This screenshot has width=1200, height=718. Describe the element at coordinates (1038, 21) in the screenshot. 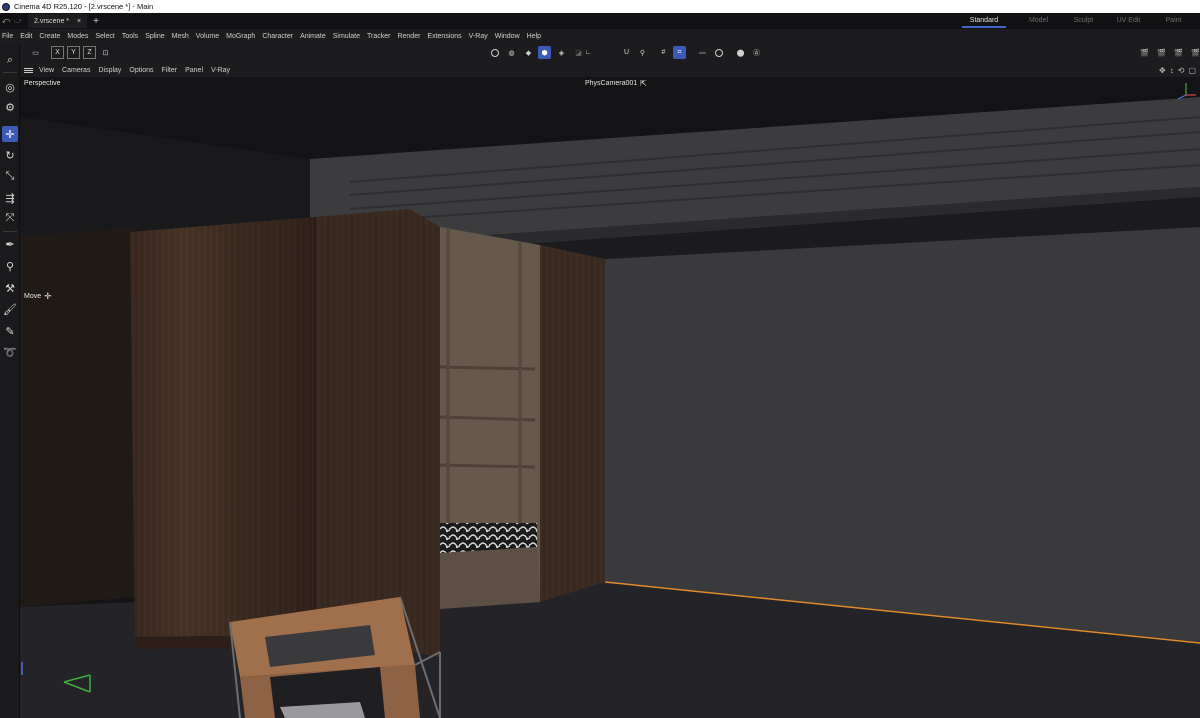

I see `layout-tab-model: Model` at that location.